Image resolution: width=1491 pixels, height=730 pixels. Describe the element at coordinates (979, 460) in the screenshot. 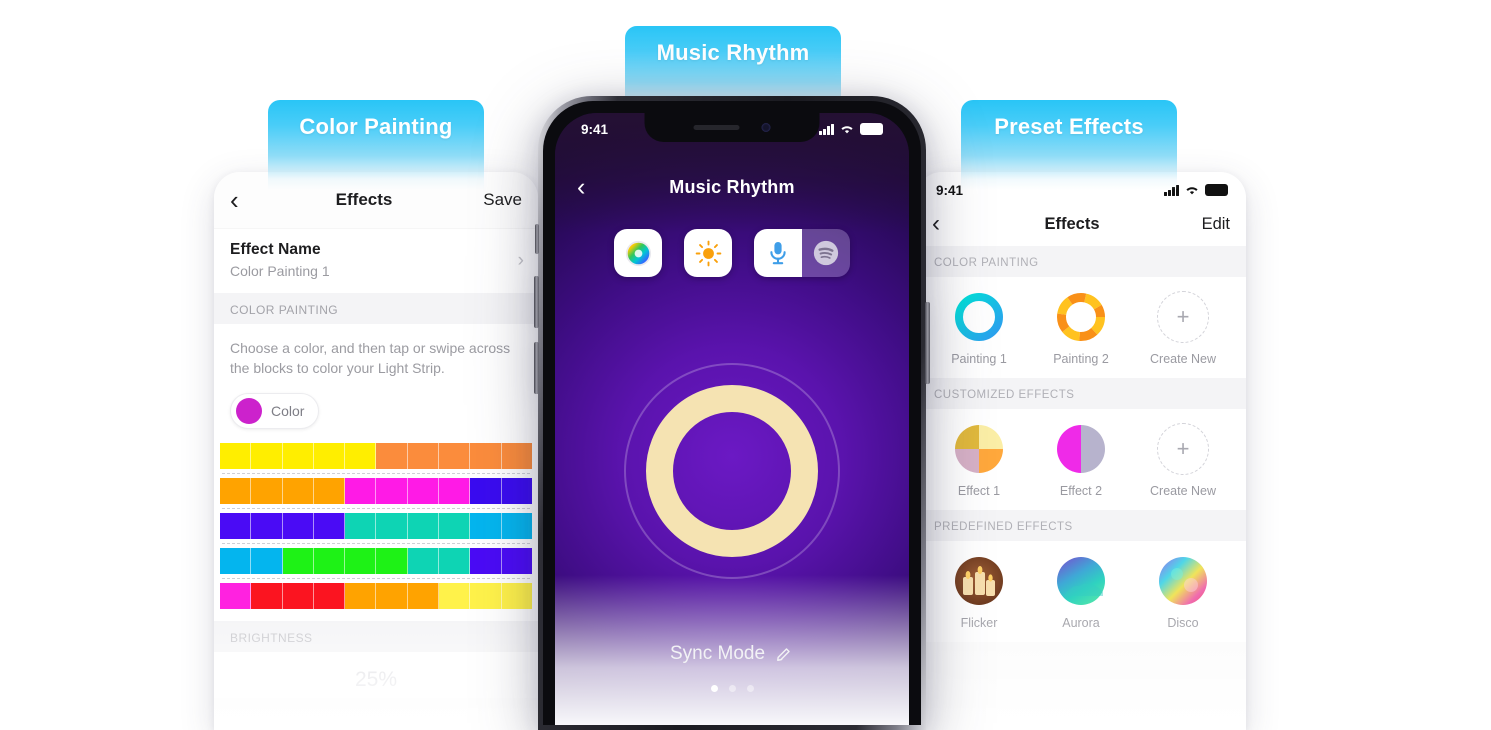

I see `effect-item: Effect 1` at that location.